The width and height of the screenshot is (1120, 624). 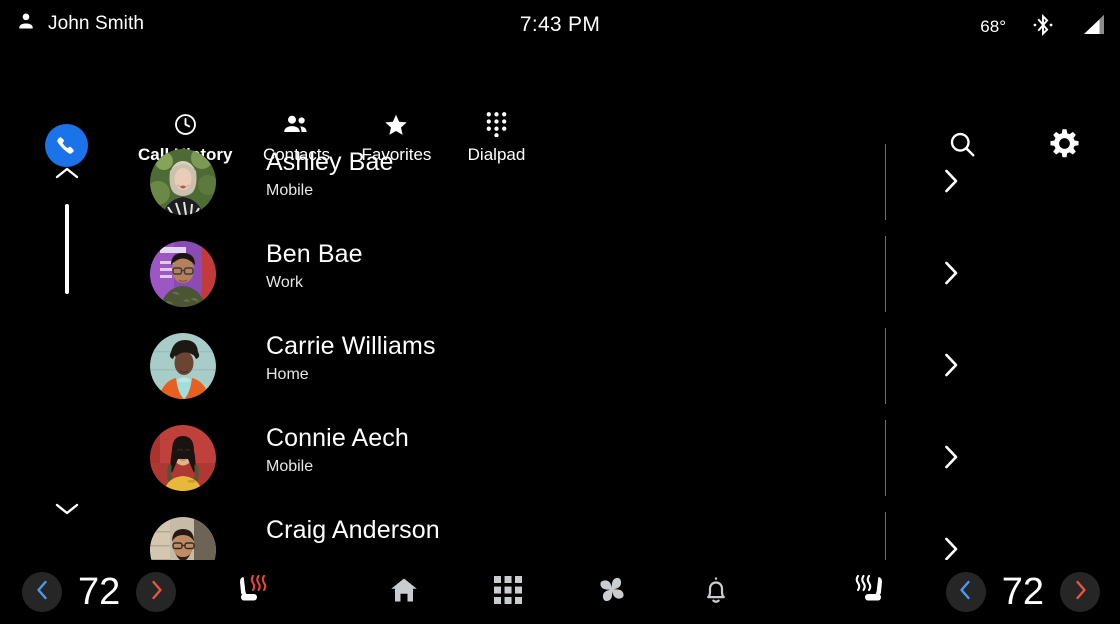 What do you see at coordinates (993, 26) in the screenshot?
I see `outside-temperature: 68°` at bounding box center [993, 26].